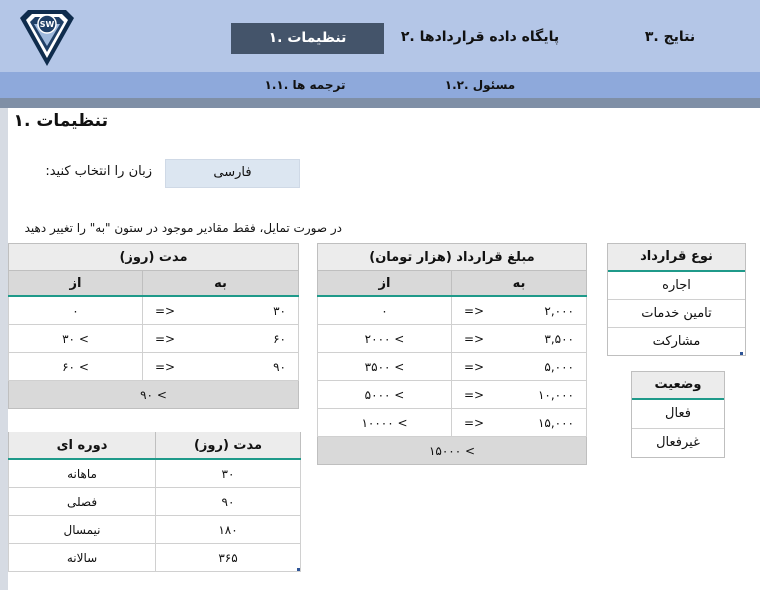  What do you see at coordinates (153, 257) in the screenshot?
I see `duration-table-title: مدت (روز)` at bounding box center [153, 257].